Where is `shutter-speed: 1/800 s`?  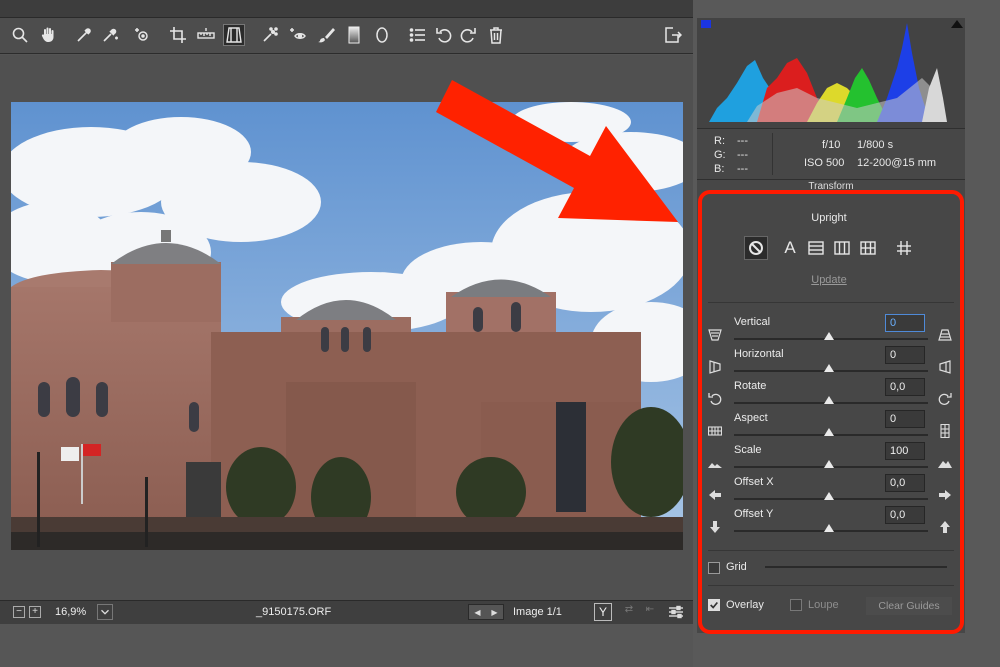 shutter-speed: 1/800 s is located at coordinates (875, 145).